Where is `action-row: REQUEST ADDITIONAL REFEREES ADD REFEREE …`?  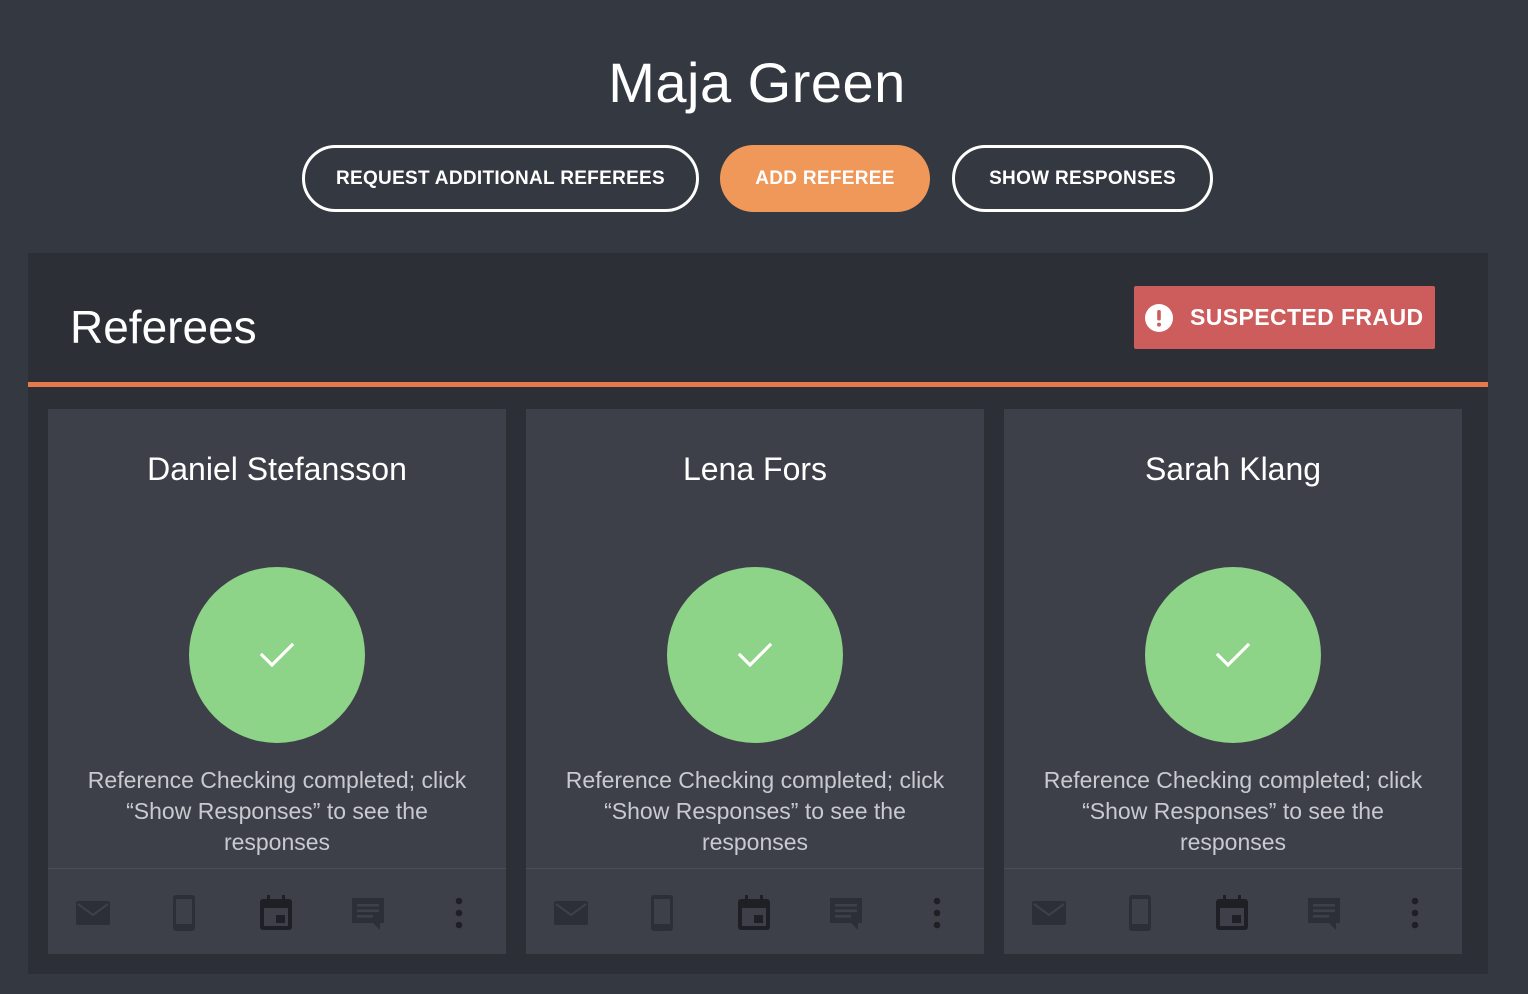 action-row: REQUEST ADDITIONAL REFEREES ADD REFEREE … is located at coordinates (757, 178).